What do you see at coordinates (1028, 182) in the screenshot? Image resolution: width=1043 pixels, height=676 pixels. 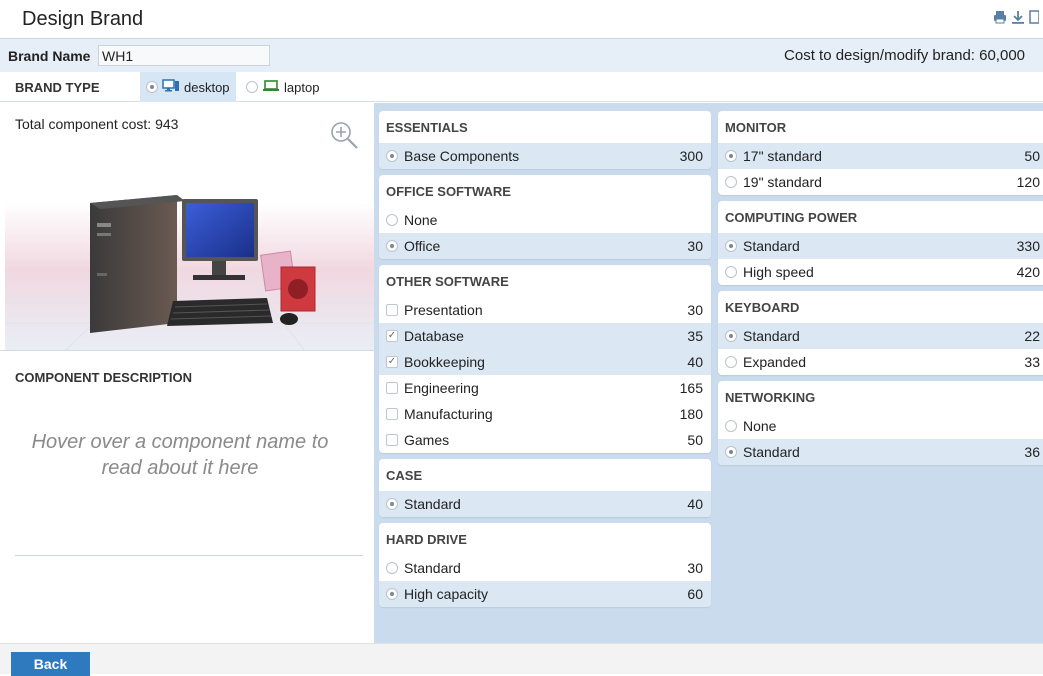 I see `option-price: 120` at bounding box center [1028, 182].